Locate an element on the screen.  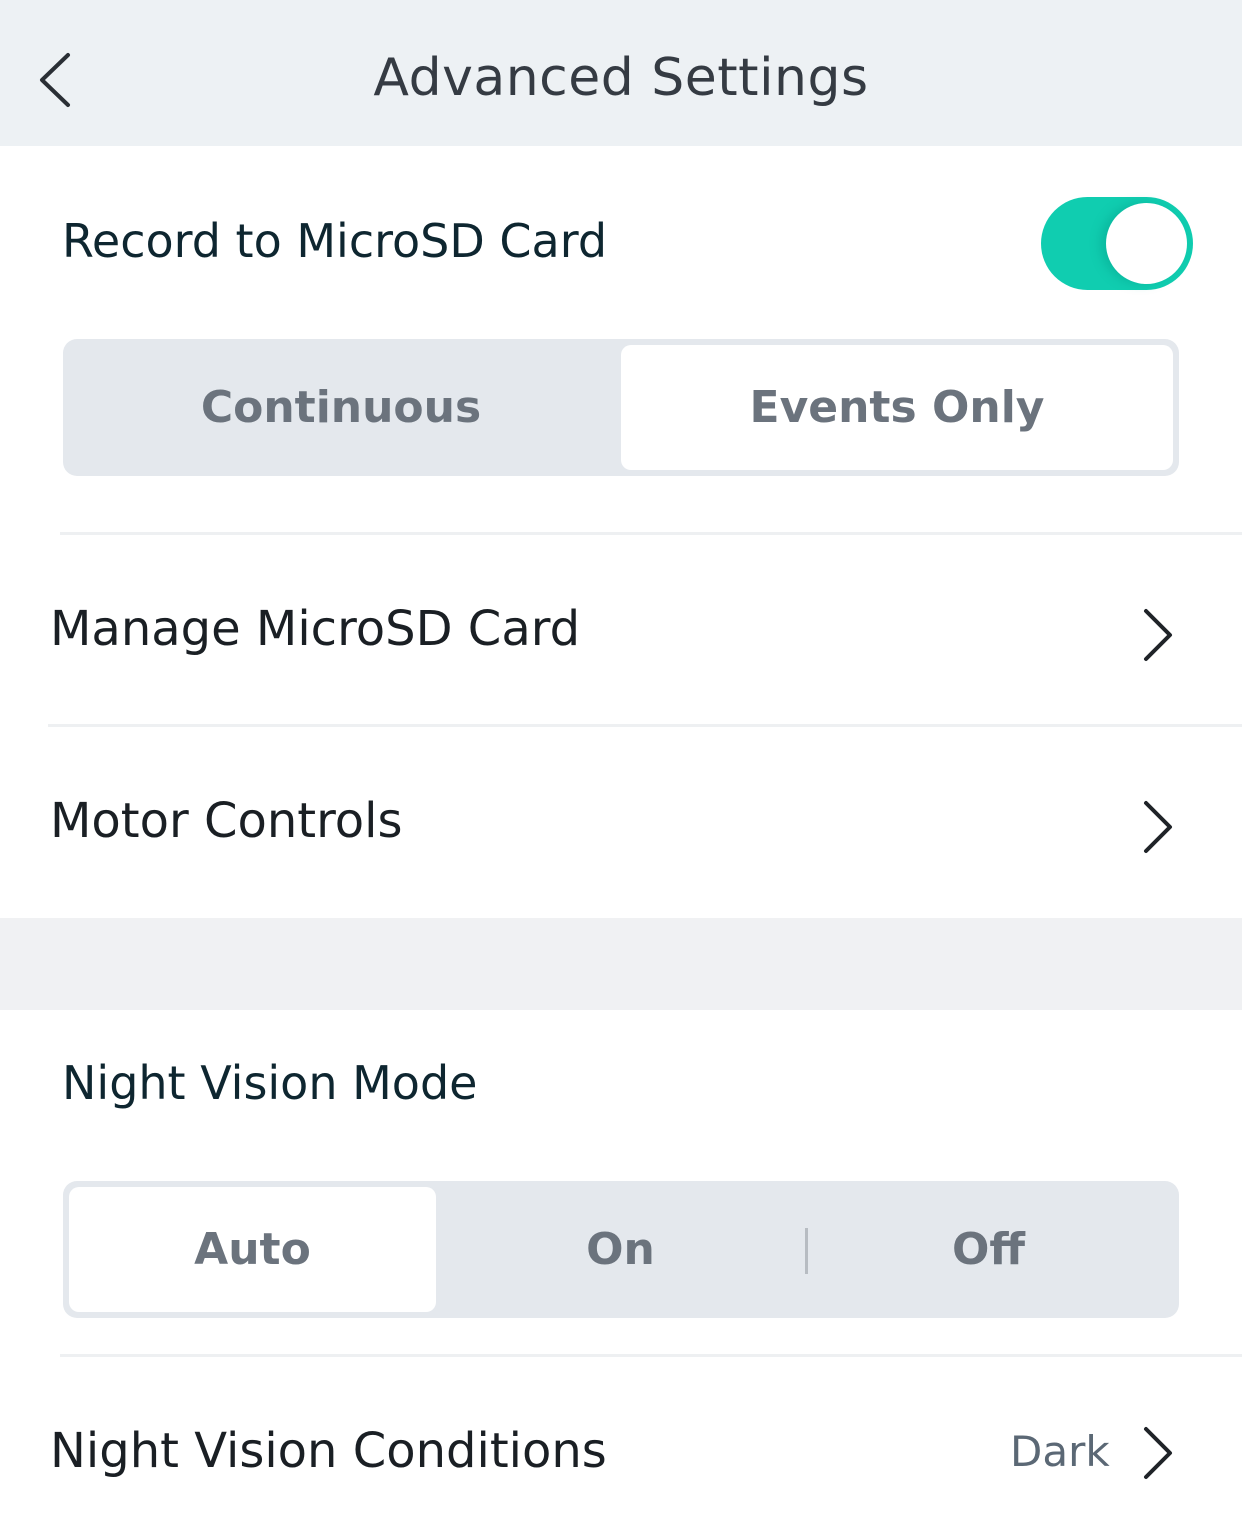
segment-on: On is located at coordinates (620, 1249).